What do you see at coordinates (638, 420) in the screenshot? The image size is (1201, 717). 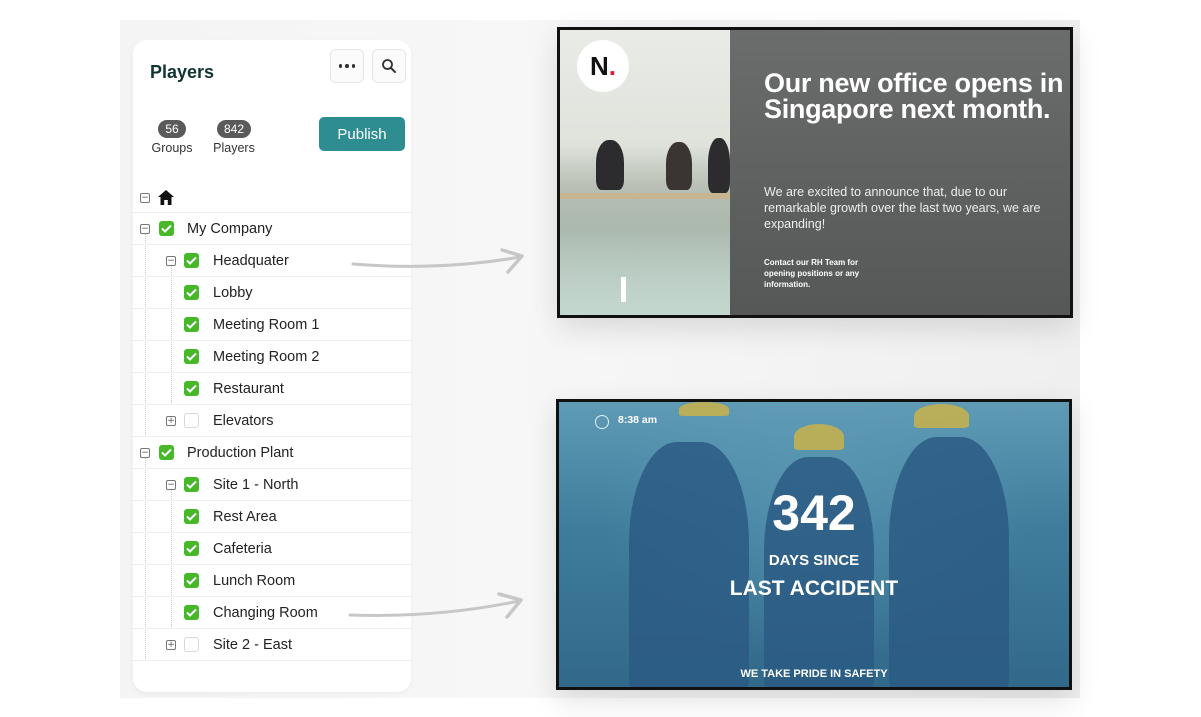 I see `time-display: 8:38 am` at bounding box center [638, 420].